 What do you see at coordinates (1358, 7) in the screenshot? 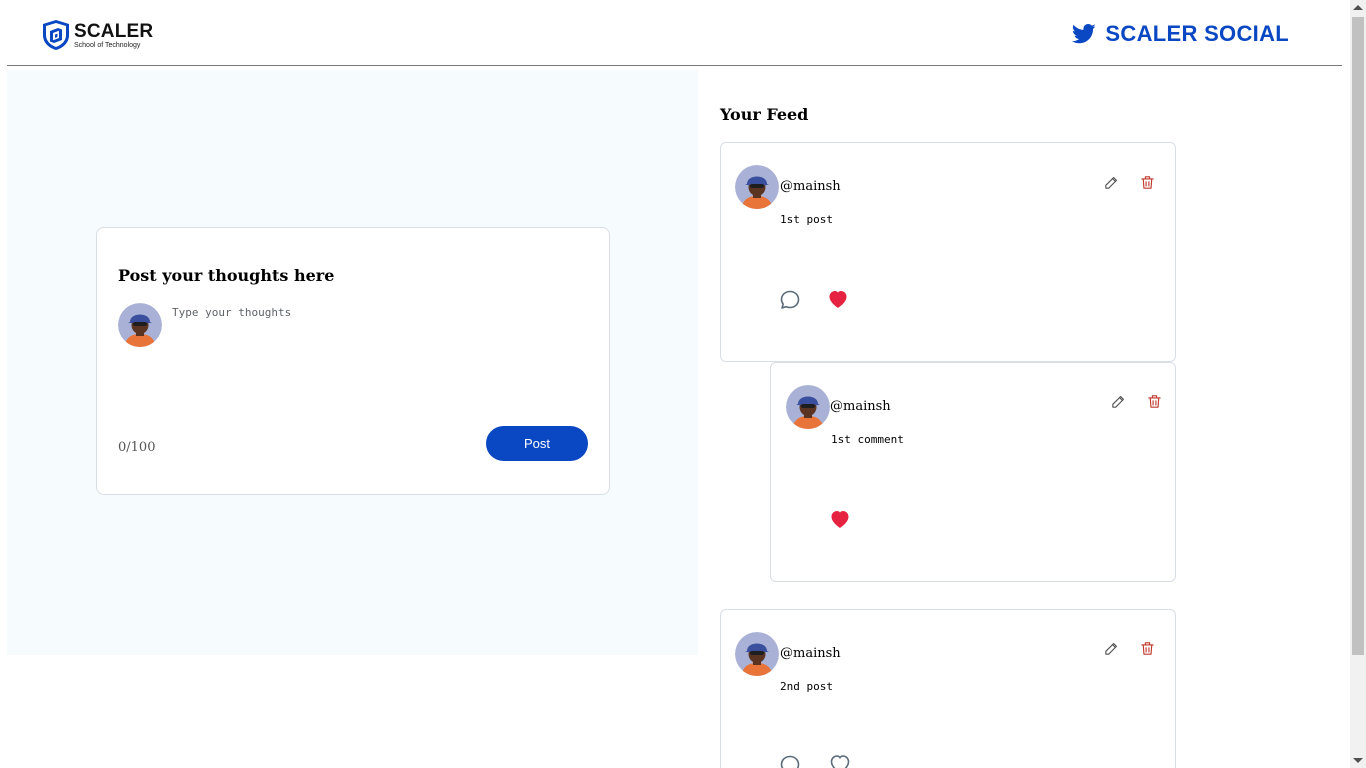
I see `scroll-up-arrow-icon` at bounding box center [1358, 7].